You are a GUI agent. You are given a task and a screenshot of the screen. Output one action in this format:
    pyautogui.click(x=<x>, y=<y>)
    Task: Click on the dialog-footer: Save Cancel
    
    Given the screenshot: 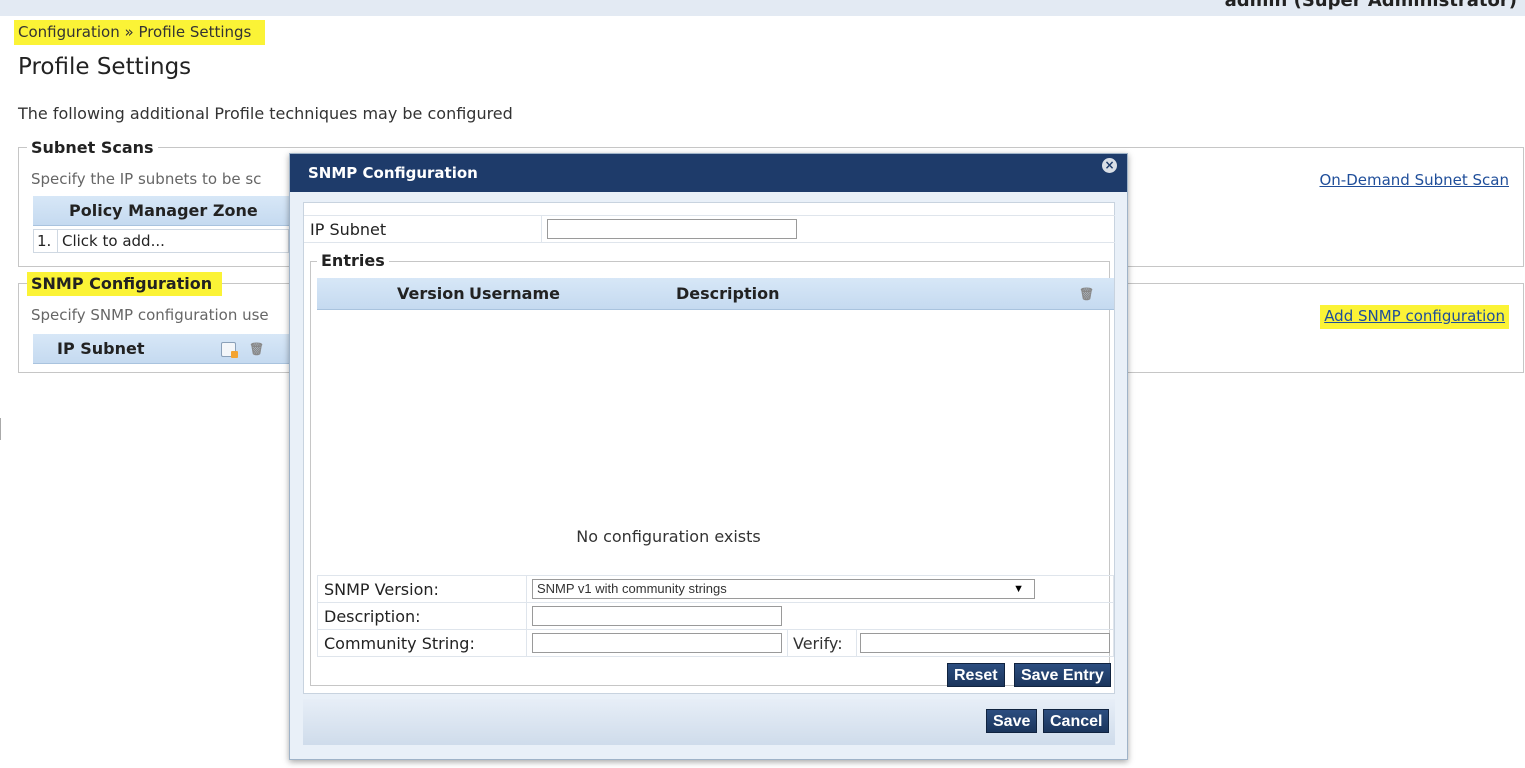 What is the action you would take?
    pyautogui.click(x=709, y=722)
    